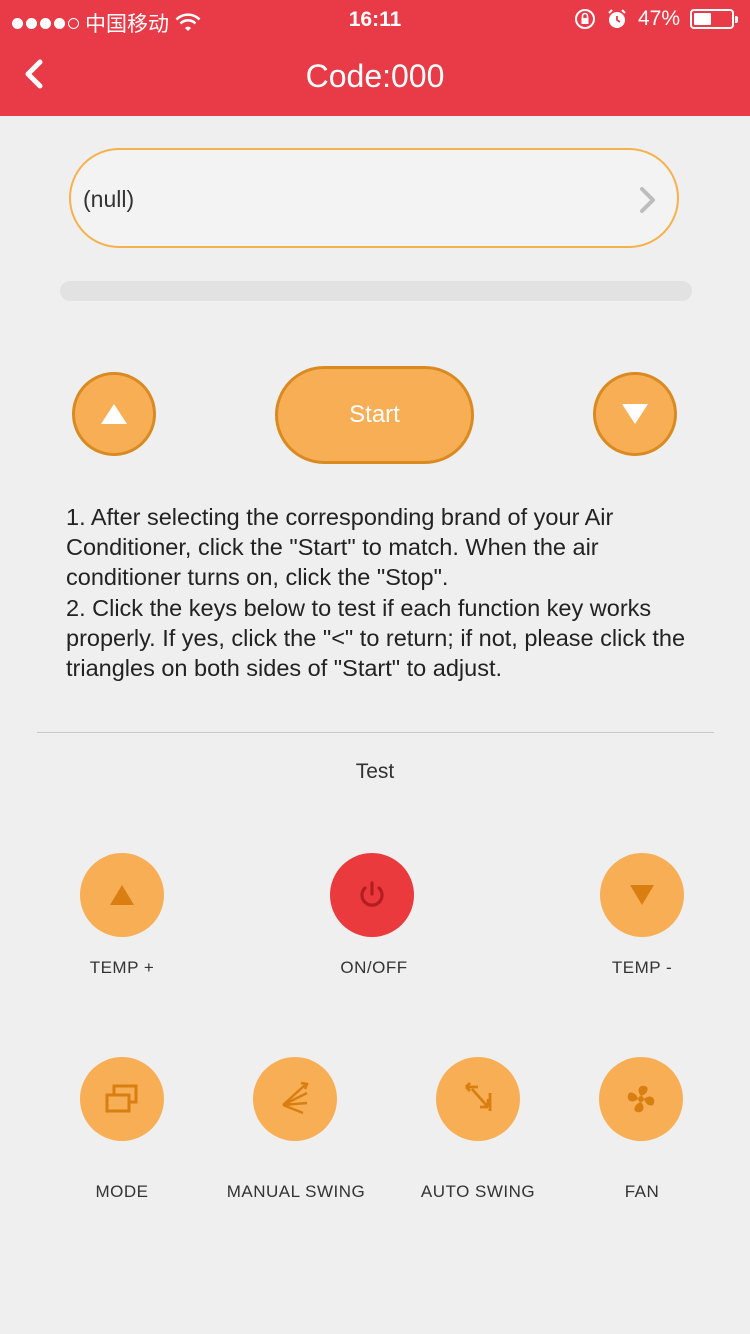  I want to click on mode-key, so click(122, 1099).